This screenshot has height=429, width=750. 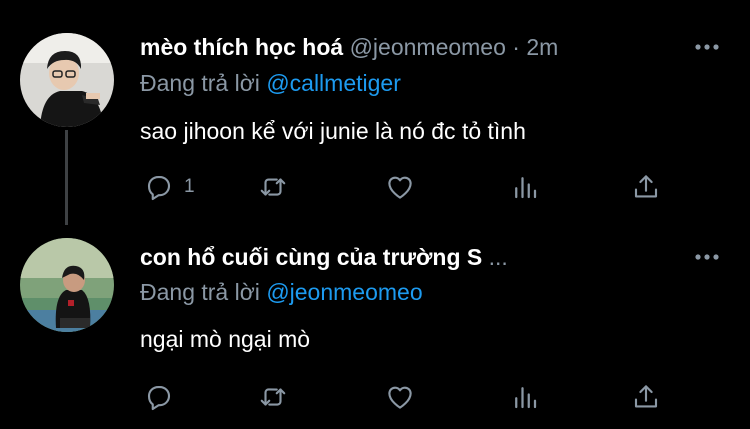 I want to click on action-bar, so click(x=375, y=397).